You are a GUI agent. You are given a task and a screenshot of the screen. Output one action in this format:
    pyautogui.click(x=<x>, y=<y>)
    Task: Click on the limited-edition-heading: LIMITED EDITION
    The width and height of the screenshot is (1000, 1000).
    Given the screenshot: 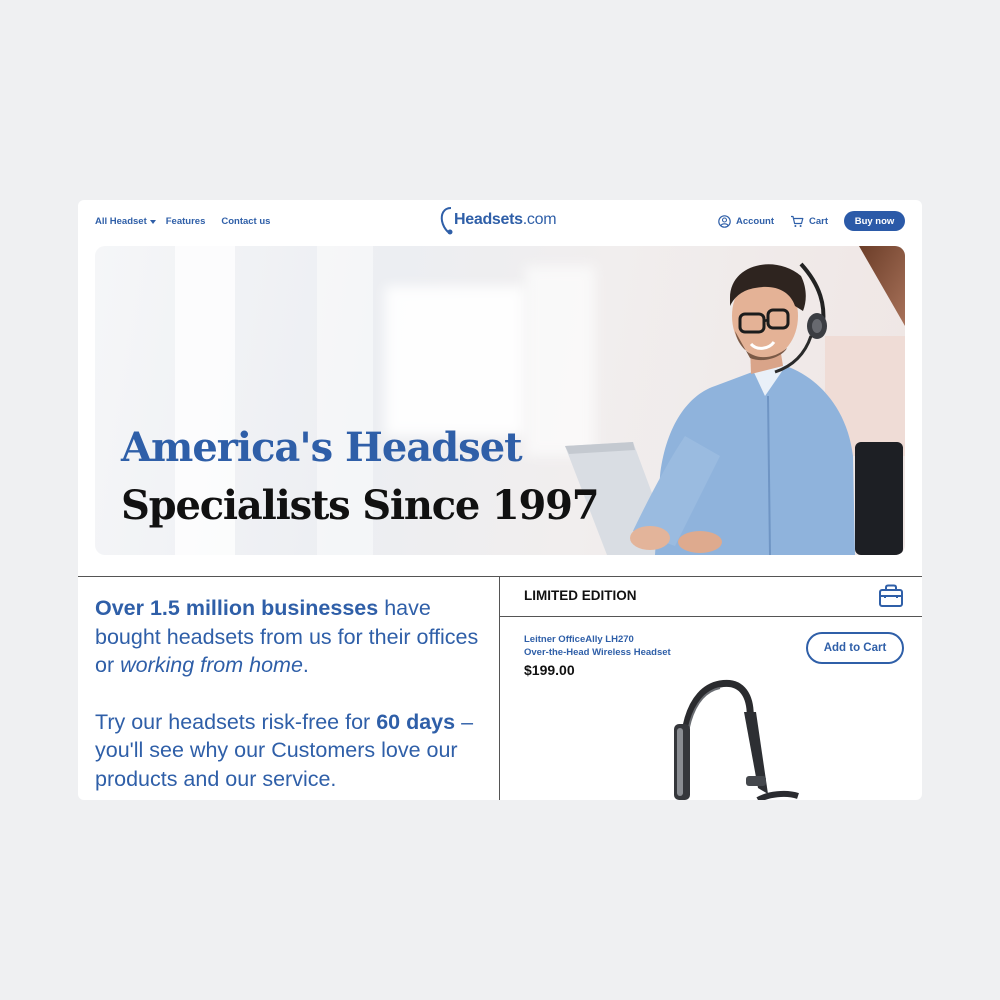 What is the action you would take?
    pyautogui.click(x=580, y=595)
    